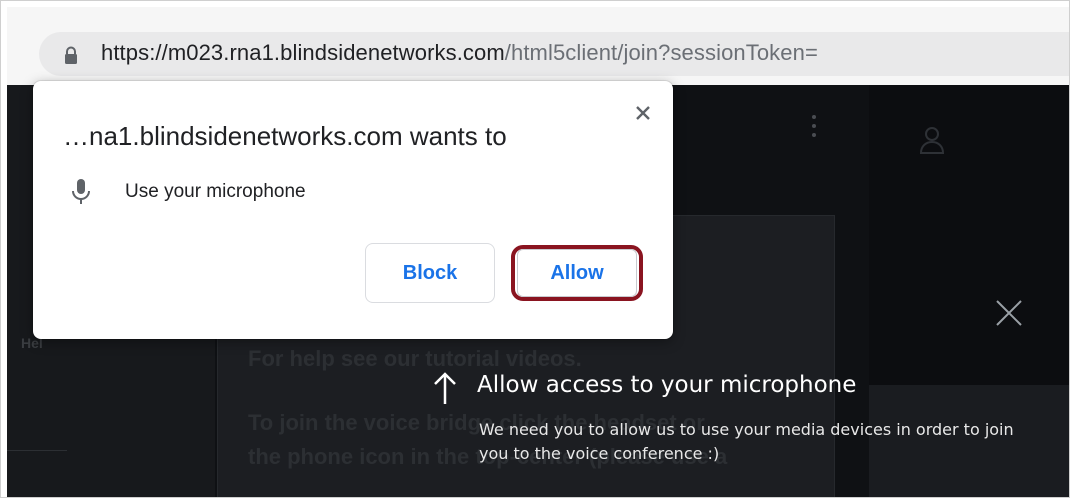 This screenshot has width=1070, height=498. Describe the element at coordinates (37, 450) in the screenshot. I see `divider` at that location.